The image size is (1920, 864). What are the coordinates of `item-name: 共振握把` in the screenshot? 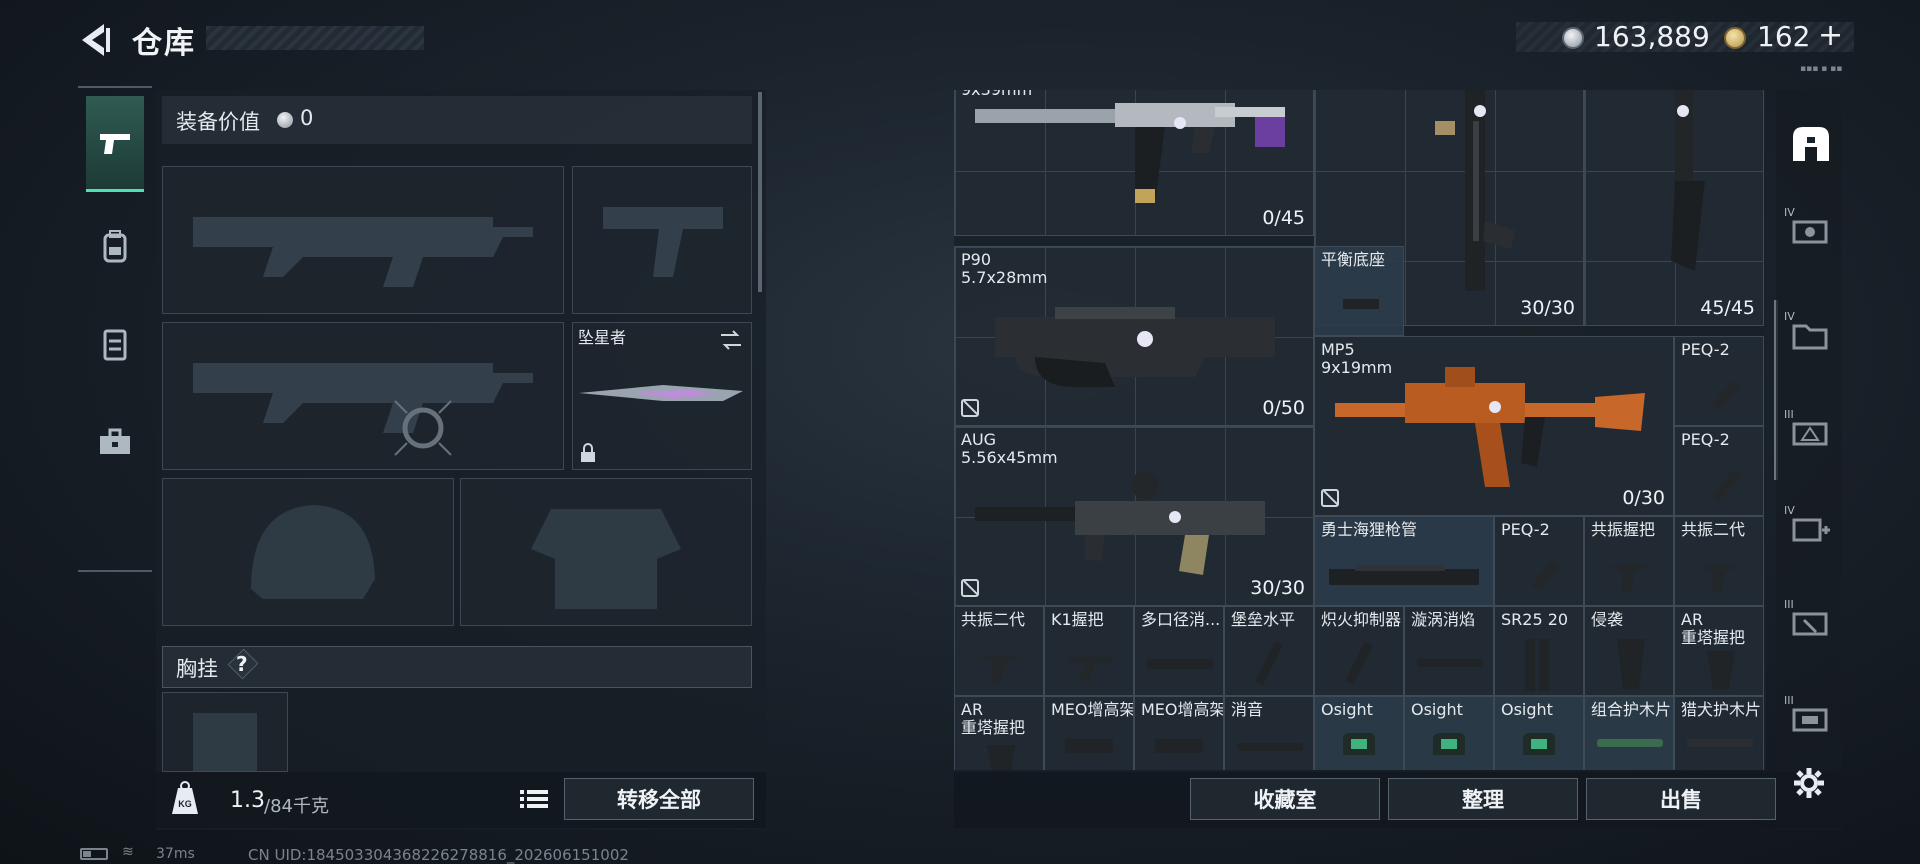 It's located at (1623, 529).